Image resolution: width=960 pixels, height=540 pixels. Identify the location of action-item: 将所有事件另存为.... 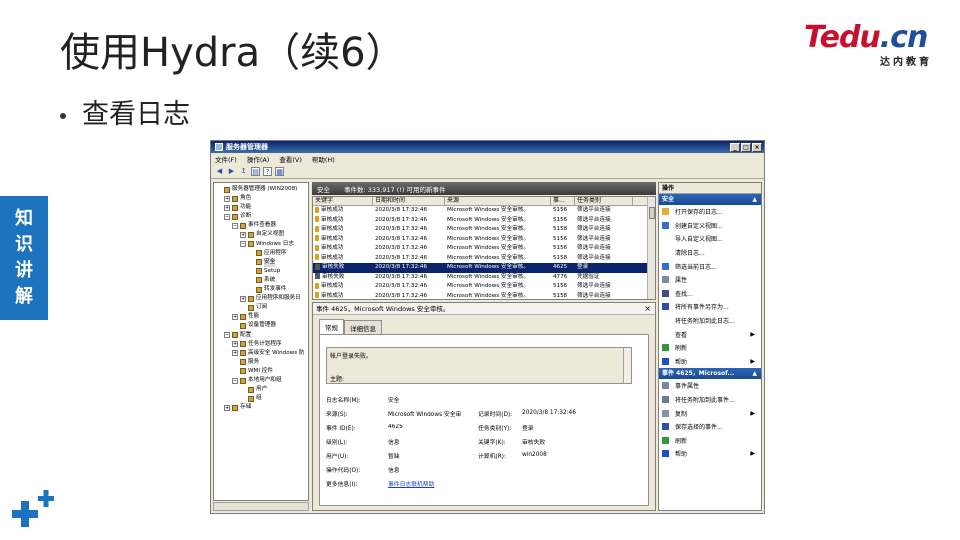
(710, 307).